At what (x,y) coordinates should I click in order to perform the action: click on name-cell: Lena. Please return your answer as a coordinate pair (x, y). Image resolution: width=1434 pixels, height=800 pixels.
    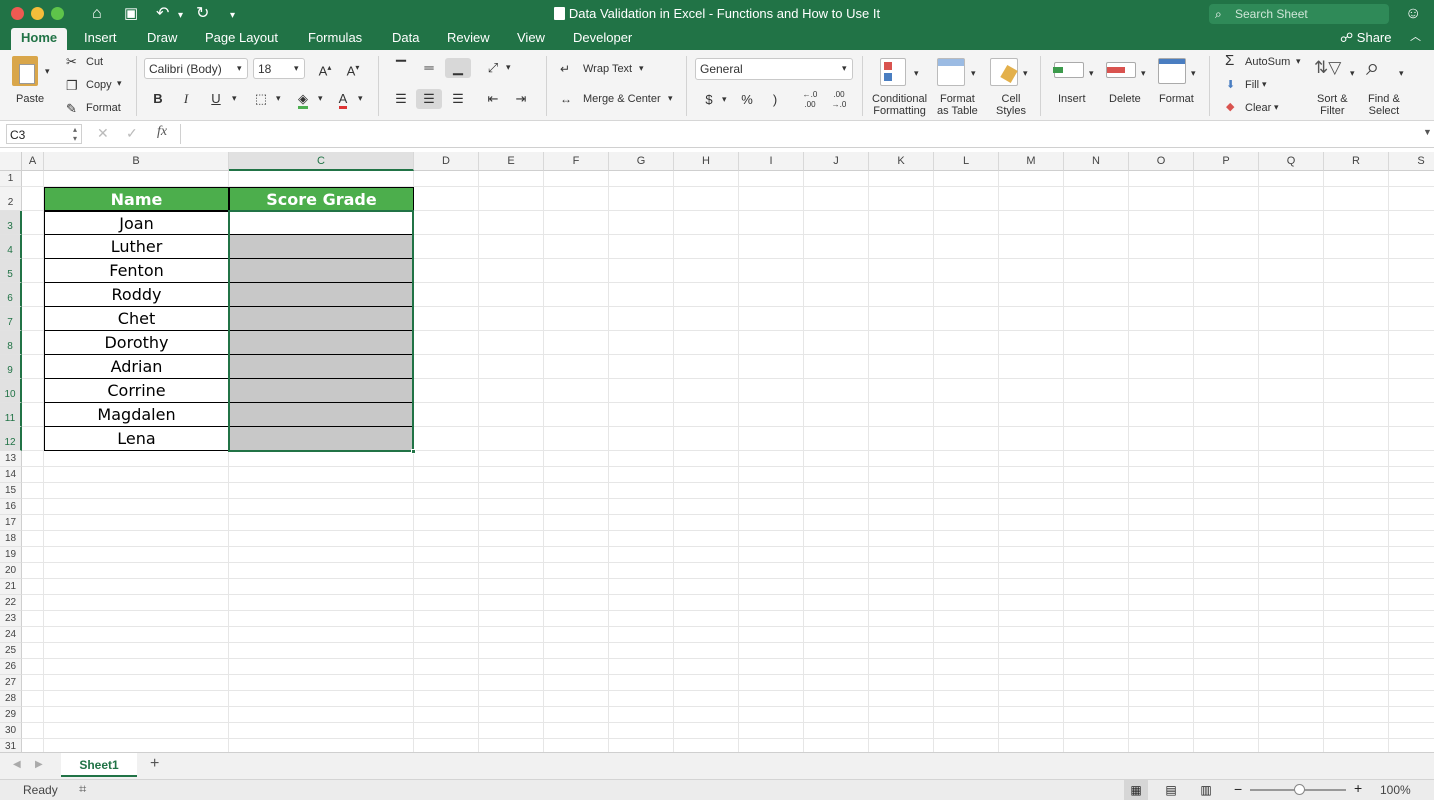
    Looking at the image, I should click on (136, 439).